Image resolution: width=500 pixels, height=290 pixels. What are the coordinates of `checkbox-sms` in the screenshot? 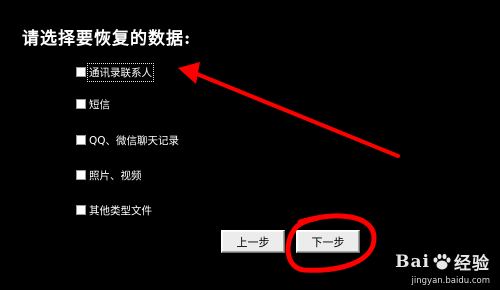 It's located at (81, 104).